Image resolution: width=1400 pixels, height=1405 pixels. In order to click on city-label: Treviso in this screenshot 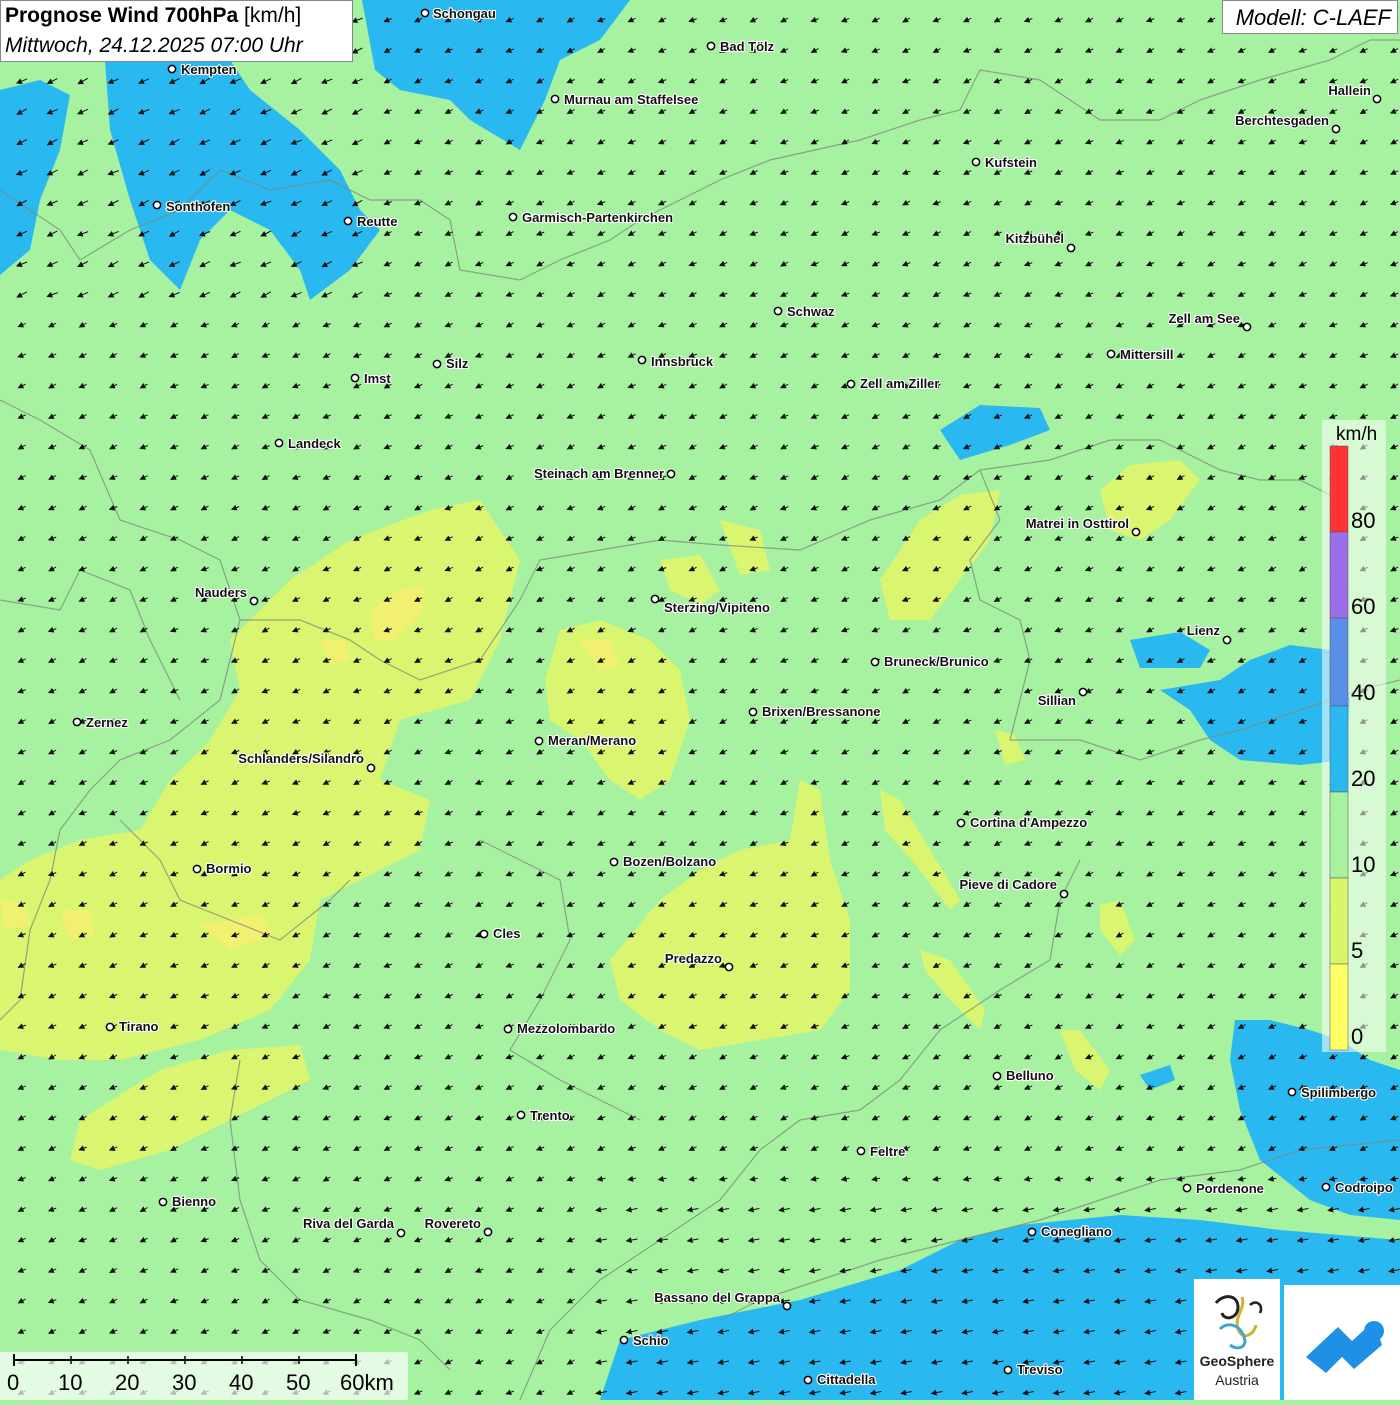, I will do `click(1040, 1369)`.